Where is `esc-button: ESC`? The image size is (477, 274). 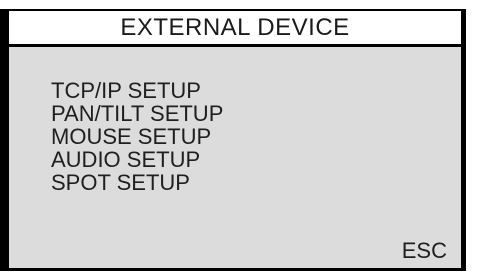 esc-button: ESC is located at coordinates (424, 251).